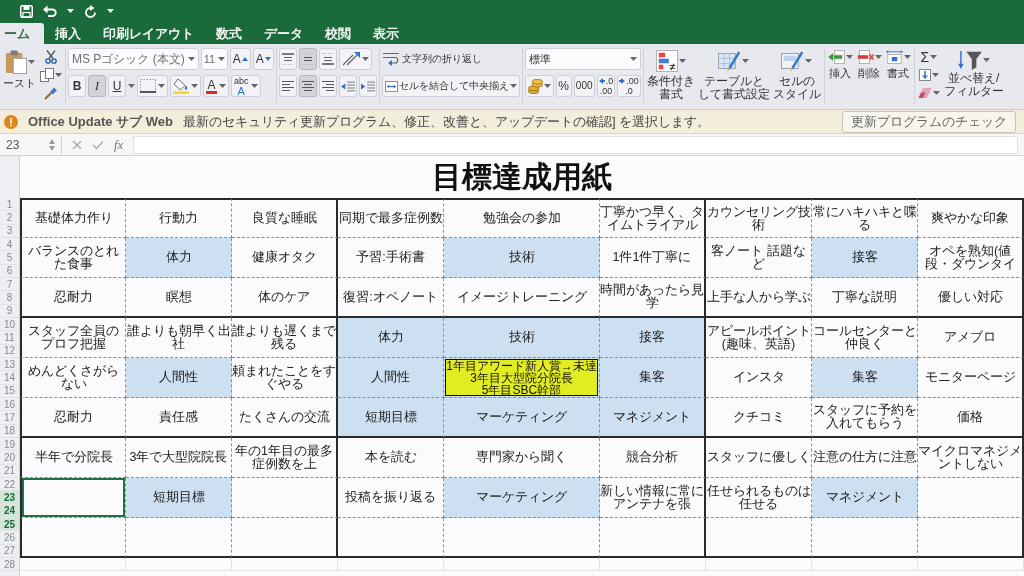 This screenshot has height=576, width=1024. Describe the element at coordinates (522, 418) in the screenshot. I see `theme-cell: マーケティング` at that location.